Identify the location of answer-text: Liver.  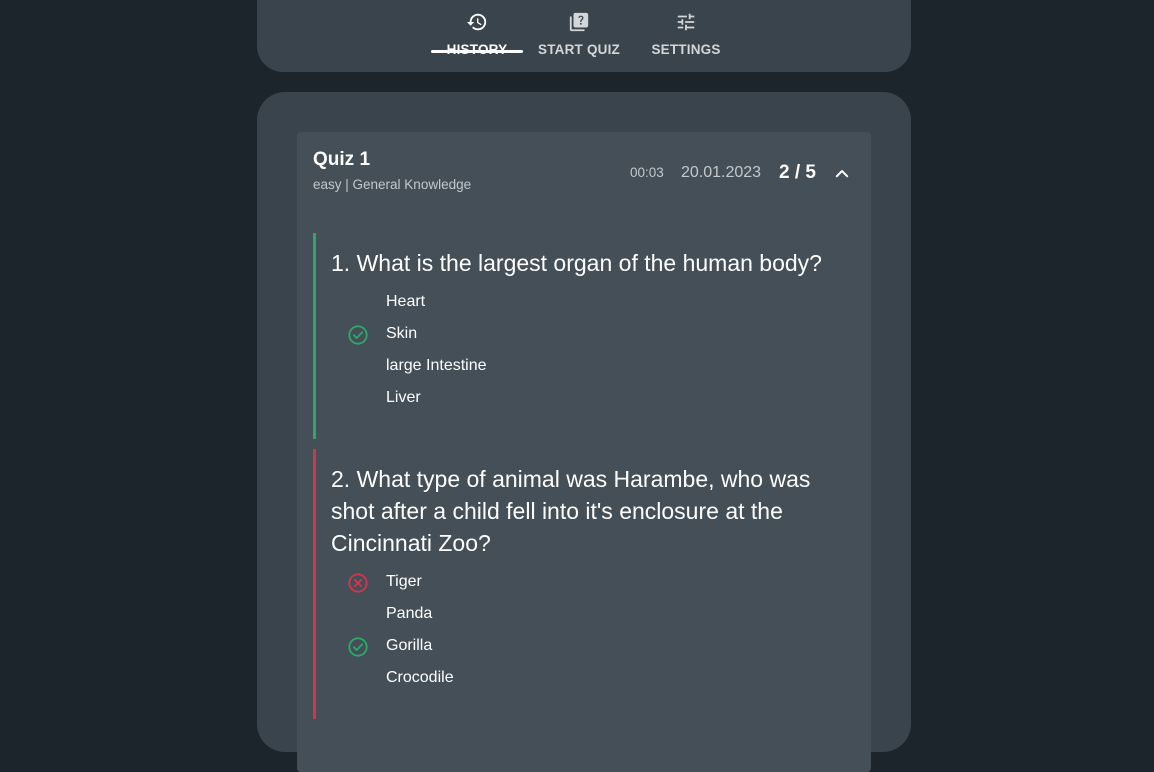
(403, 397).